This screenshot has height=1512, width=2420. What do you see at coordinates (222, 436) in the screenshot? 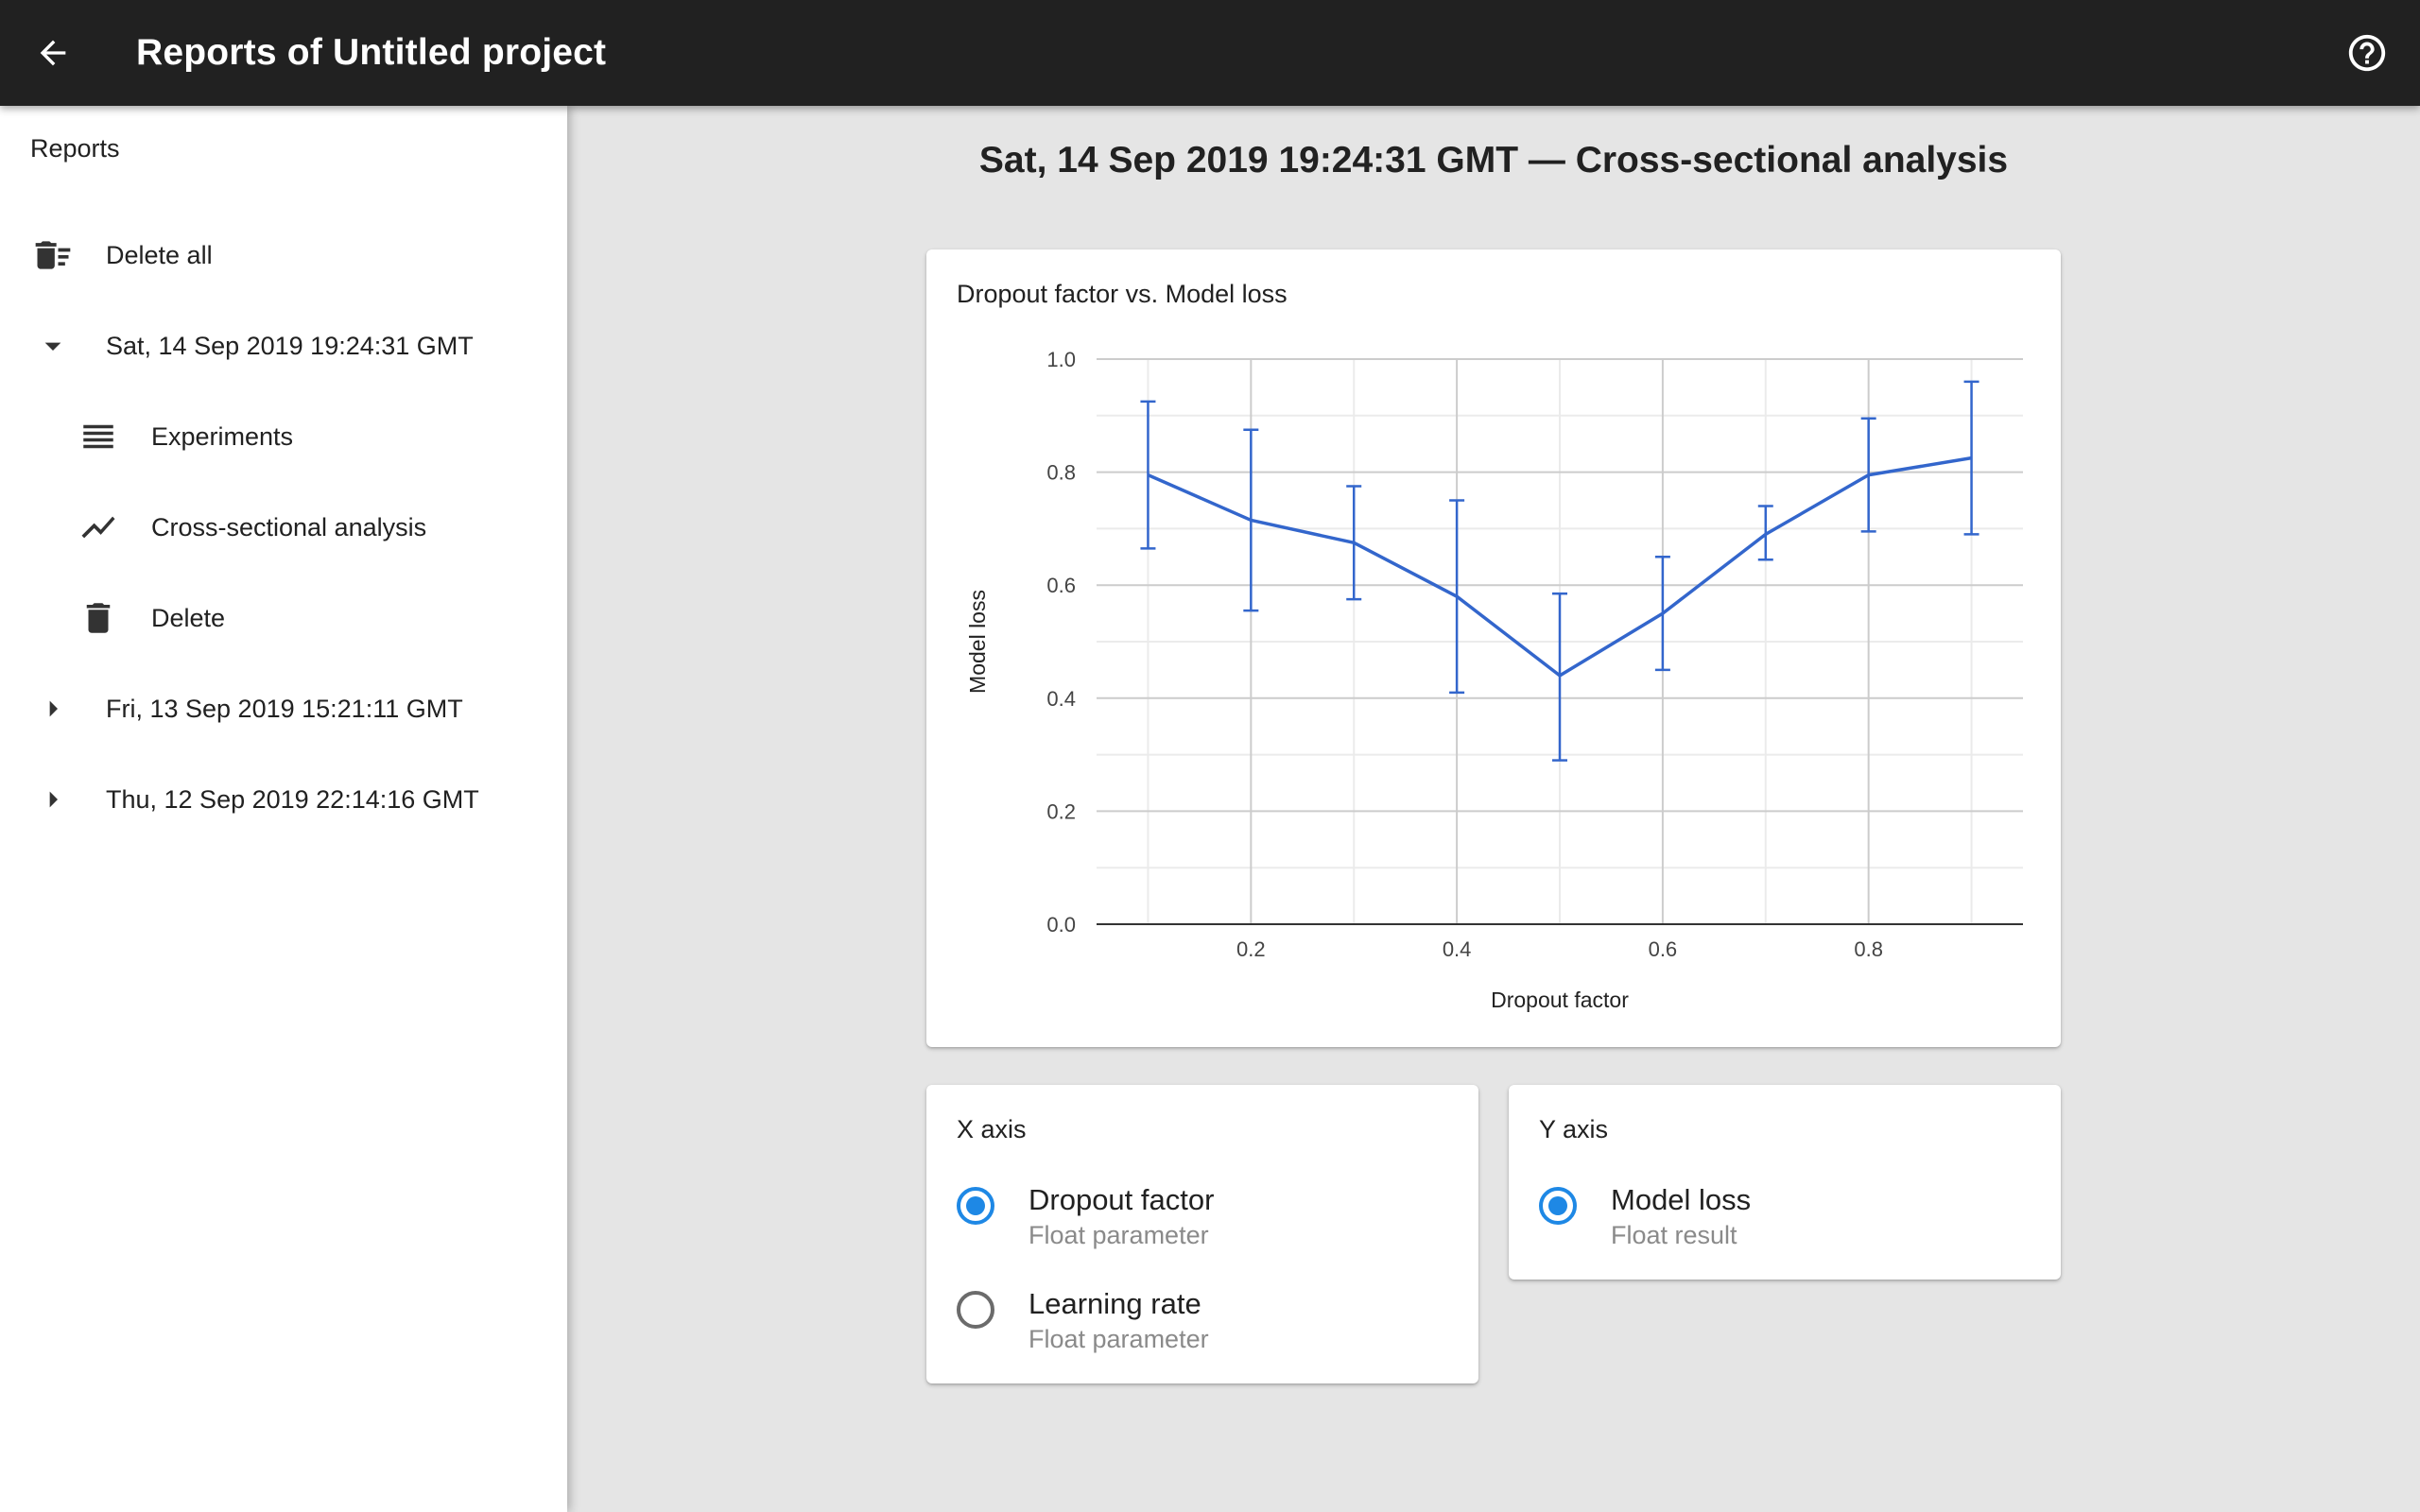
I see `experiments-label: Experiments` at bounding box center [222, 436].